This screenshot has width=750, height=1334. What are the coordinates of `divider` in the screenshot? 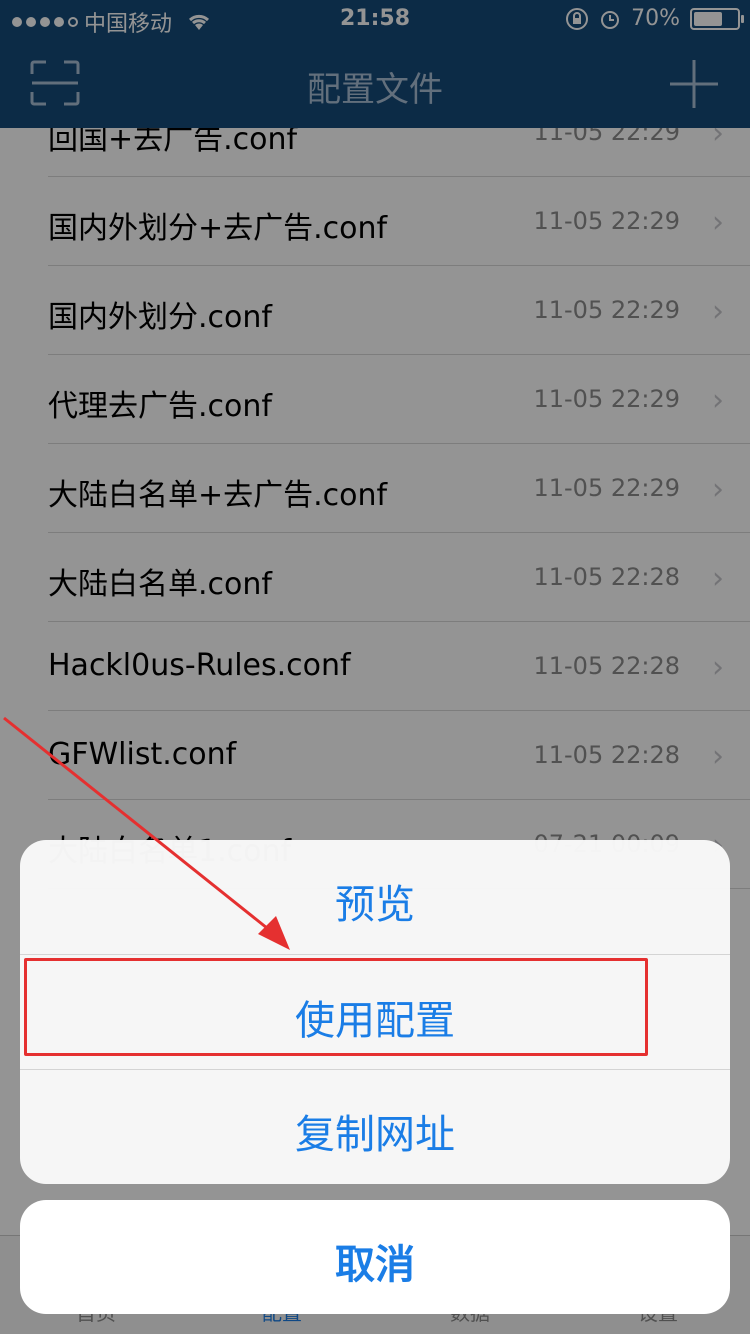 It's located at (375, 1069).